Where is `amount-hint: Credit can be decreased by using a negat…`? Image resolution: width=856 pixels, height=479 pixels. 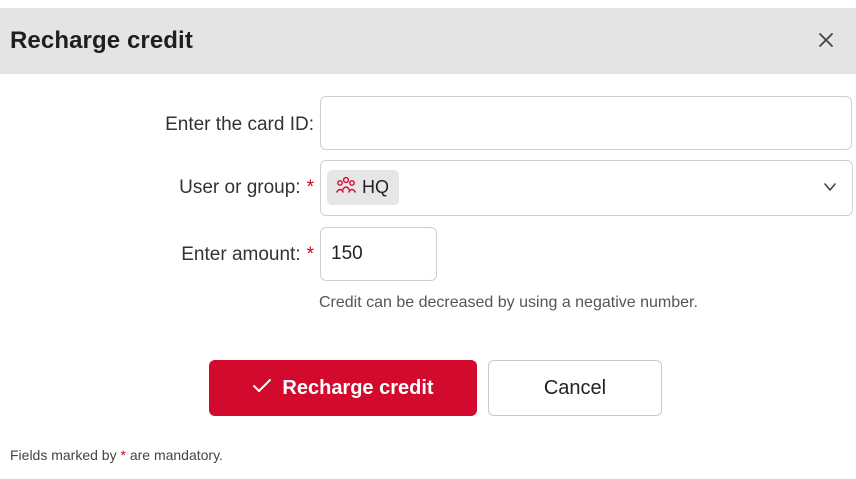
amount-hint: Credit can be decreased by using a negat… is located at coordinates (508, 302).